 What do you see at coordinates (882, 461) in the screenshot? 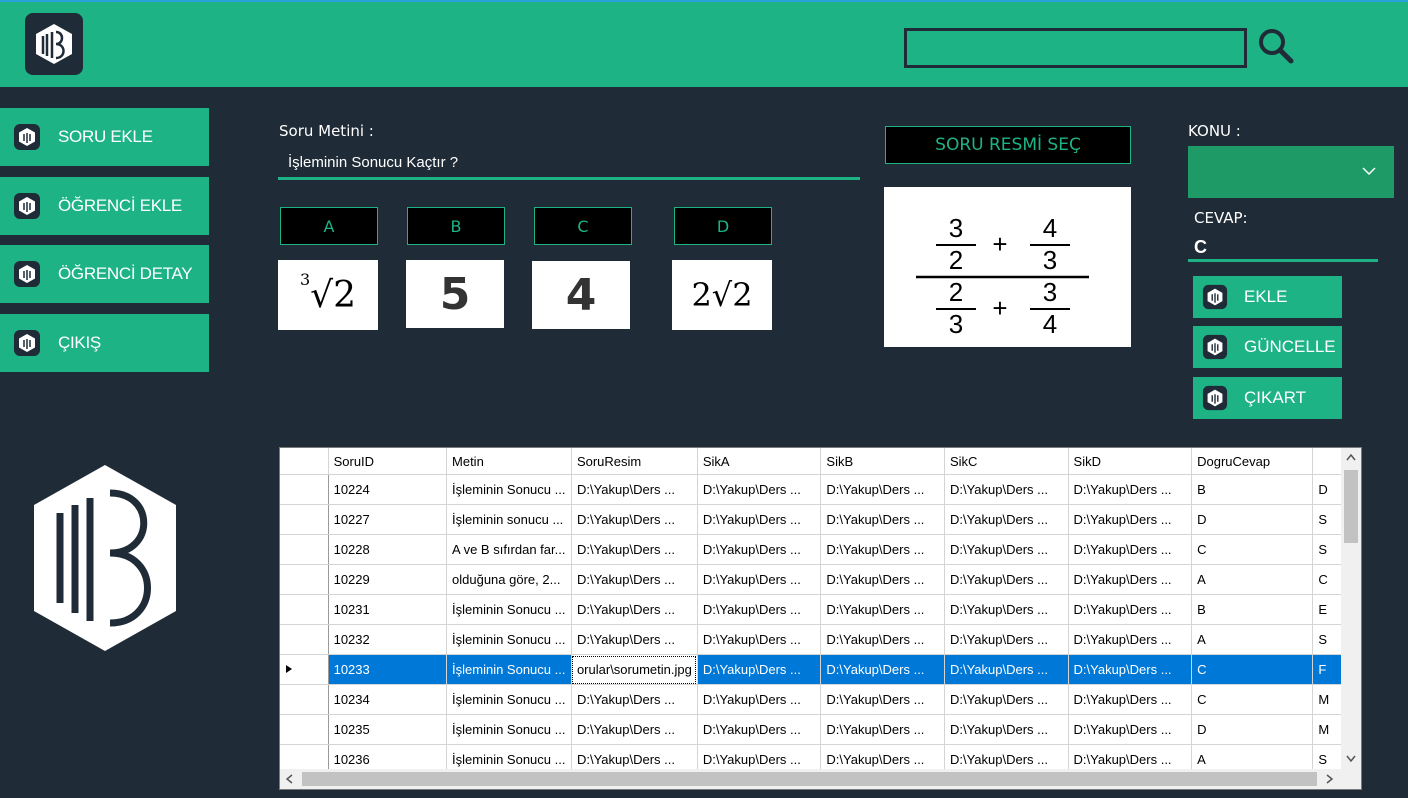
I see `column-header: SikB` at bounding box center [882, 461].